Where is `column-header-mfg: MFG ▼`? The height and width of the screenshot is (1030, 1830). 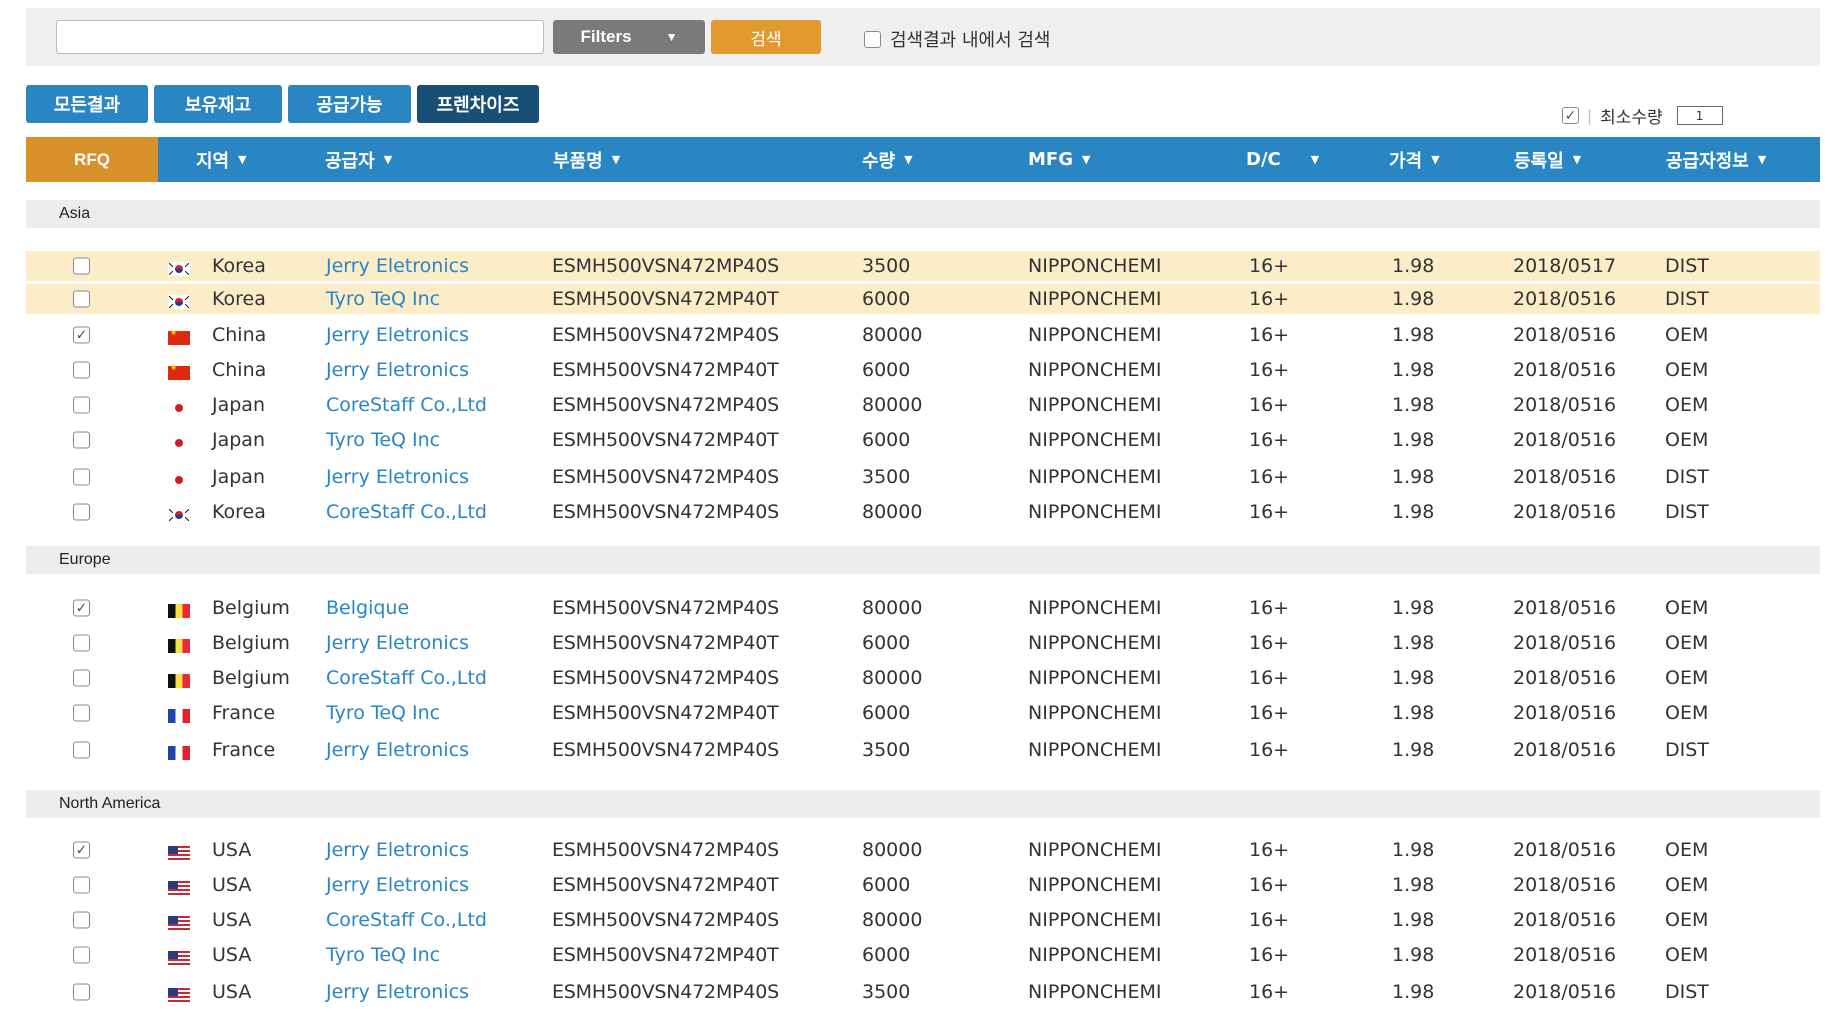 column-header-mfg: MFG ▼ is located at coordinates (1059, 159).